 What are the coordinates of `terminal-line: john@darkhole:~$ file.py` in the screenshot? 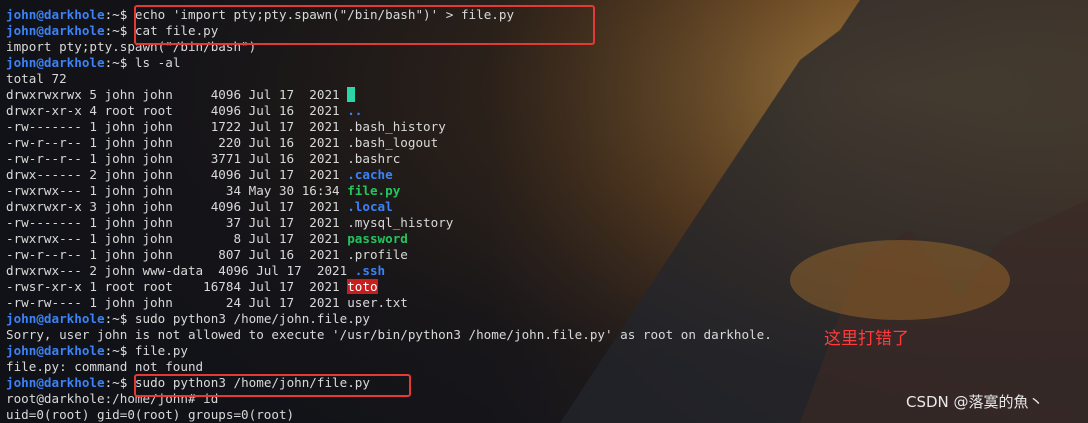 It's located at (547, 351).